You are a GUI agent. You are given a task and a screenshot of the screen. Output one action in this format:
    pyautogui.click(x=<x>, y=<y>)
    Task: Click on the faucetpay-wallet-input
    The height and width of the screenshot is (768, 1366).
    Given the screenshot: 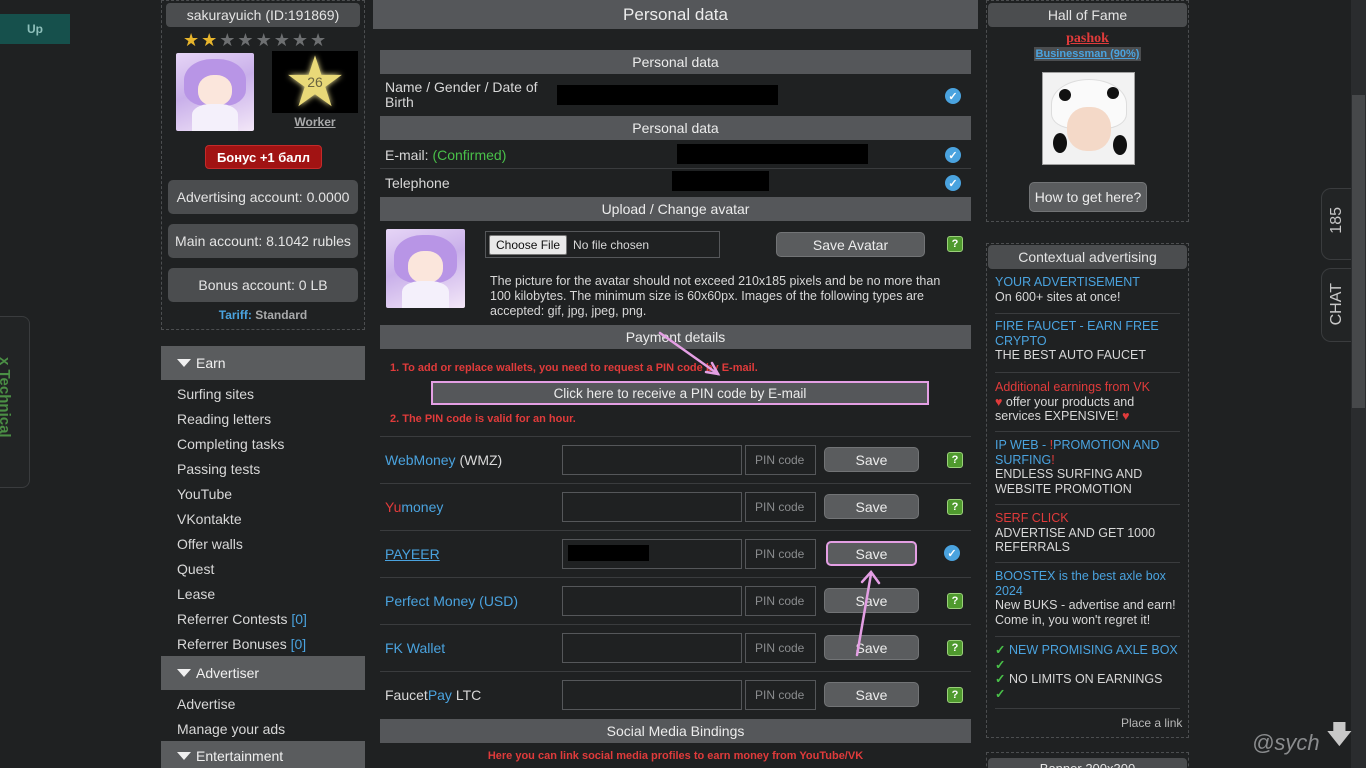 What is the action you would take?
    pyautogui.click(x=652, y=695)
    